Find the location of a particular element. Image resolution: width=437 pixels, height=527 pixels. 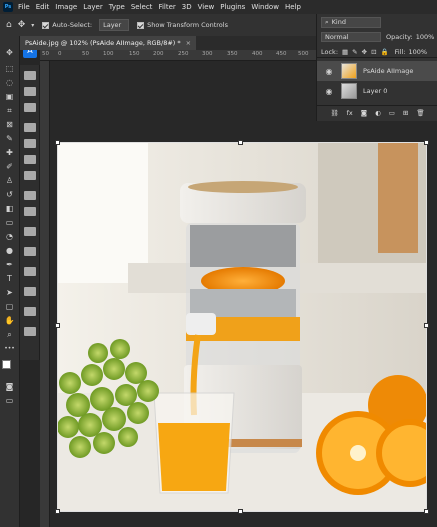

mask-icon: ◙ is located at coordinates (364, 113).